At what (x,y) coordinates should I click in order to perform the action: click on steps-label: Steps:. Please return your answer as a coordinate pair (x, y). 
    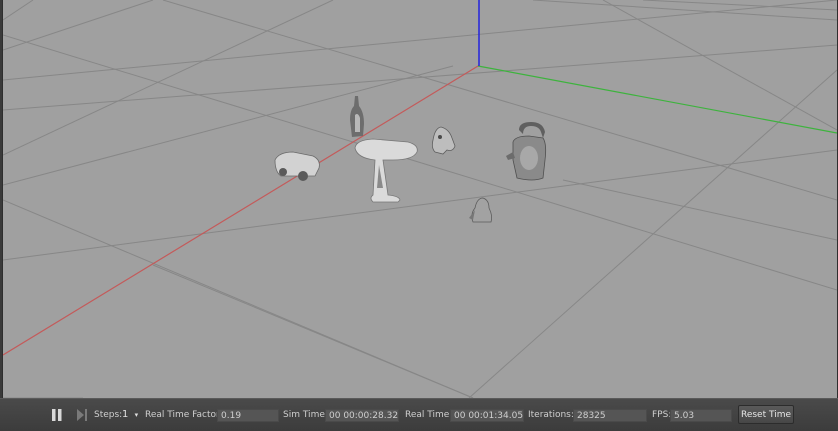
    Looking at the image, I should click on (108, 415).